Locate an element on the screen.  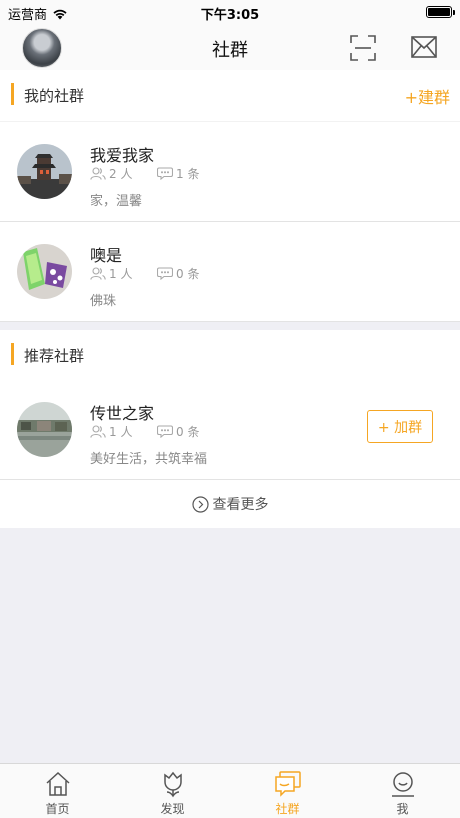
status-bar: 运营商 下午3:05 is located at coordinates (230, 12).